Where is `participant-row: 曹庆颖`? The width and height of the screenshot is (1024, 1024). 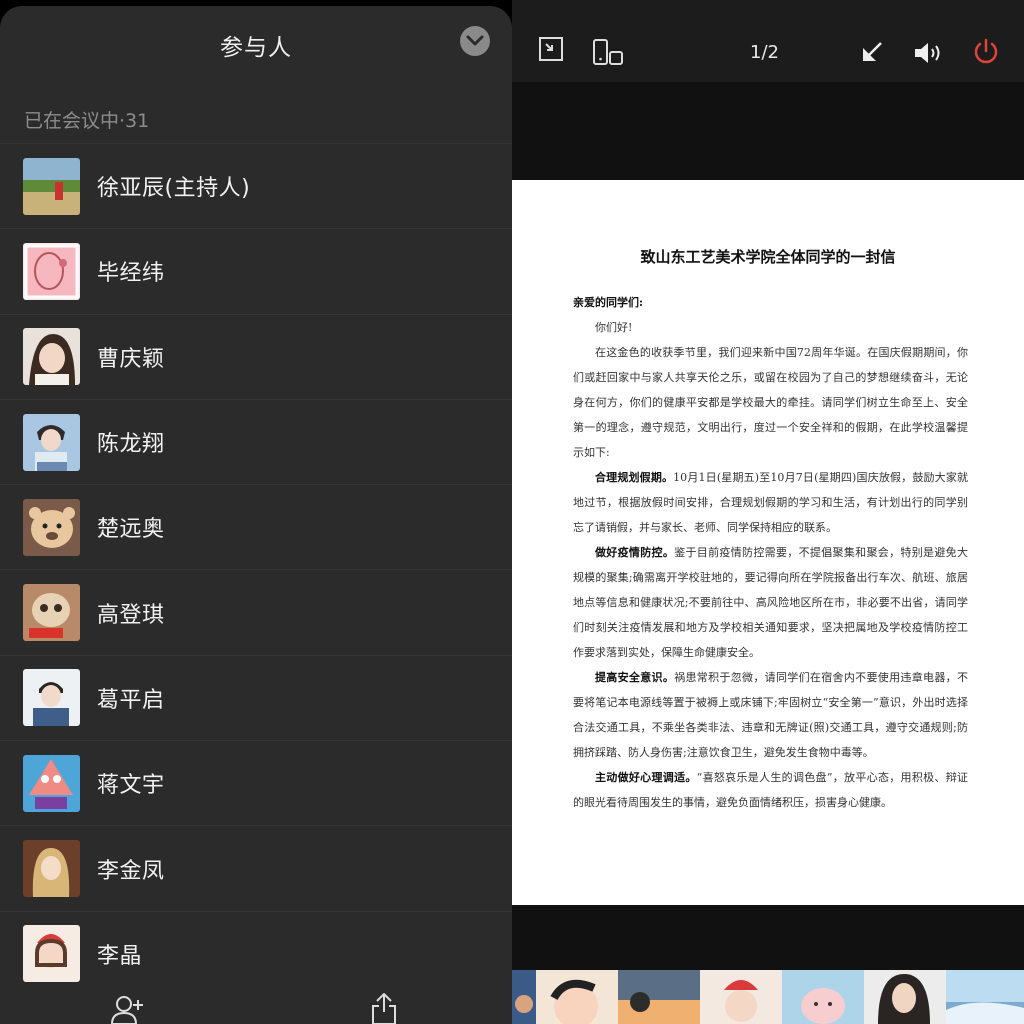 participant-row: 曹庆颖 is located at coordinates (256, 356).